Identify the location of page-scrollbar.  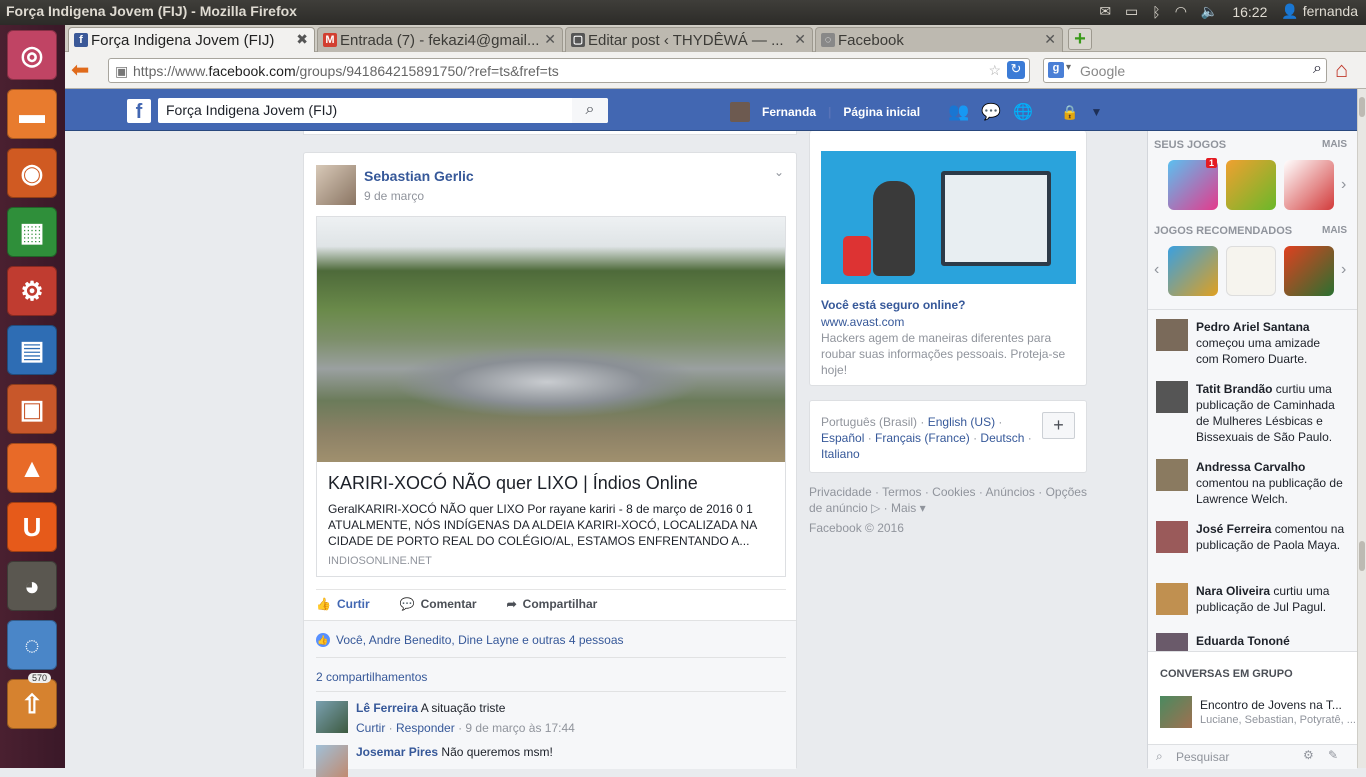
(1361, 428).